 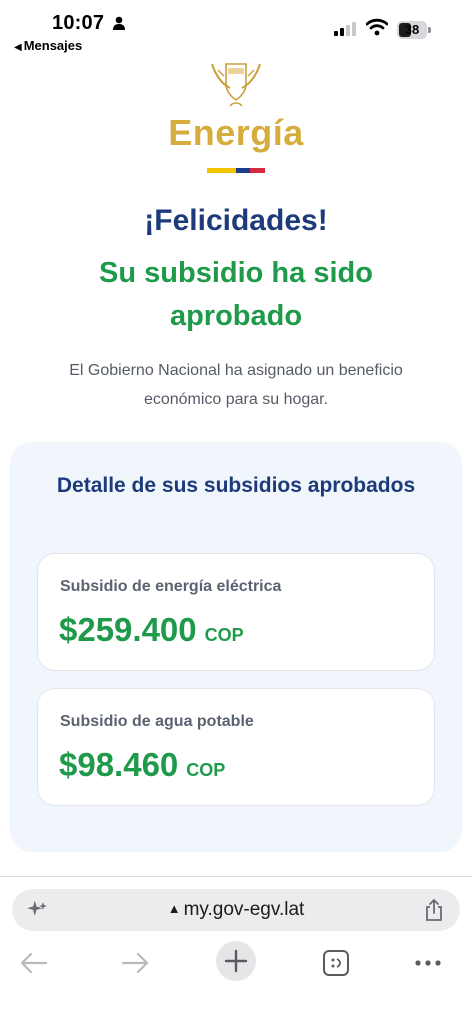 I want to click on flag-red, so click(x=257, y=170).